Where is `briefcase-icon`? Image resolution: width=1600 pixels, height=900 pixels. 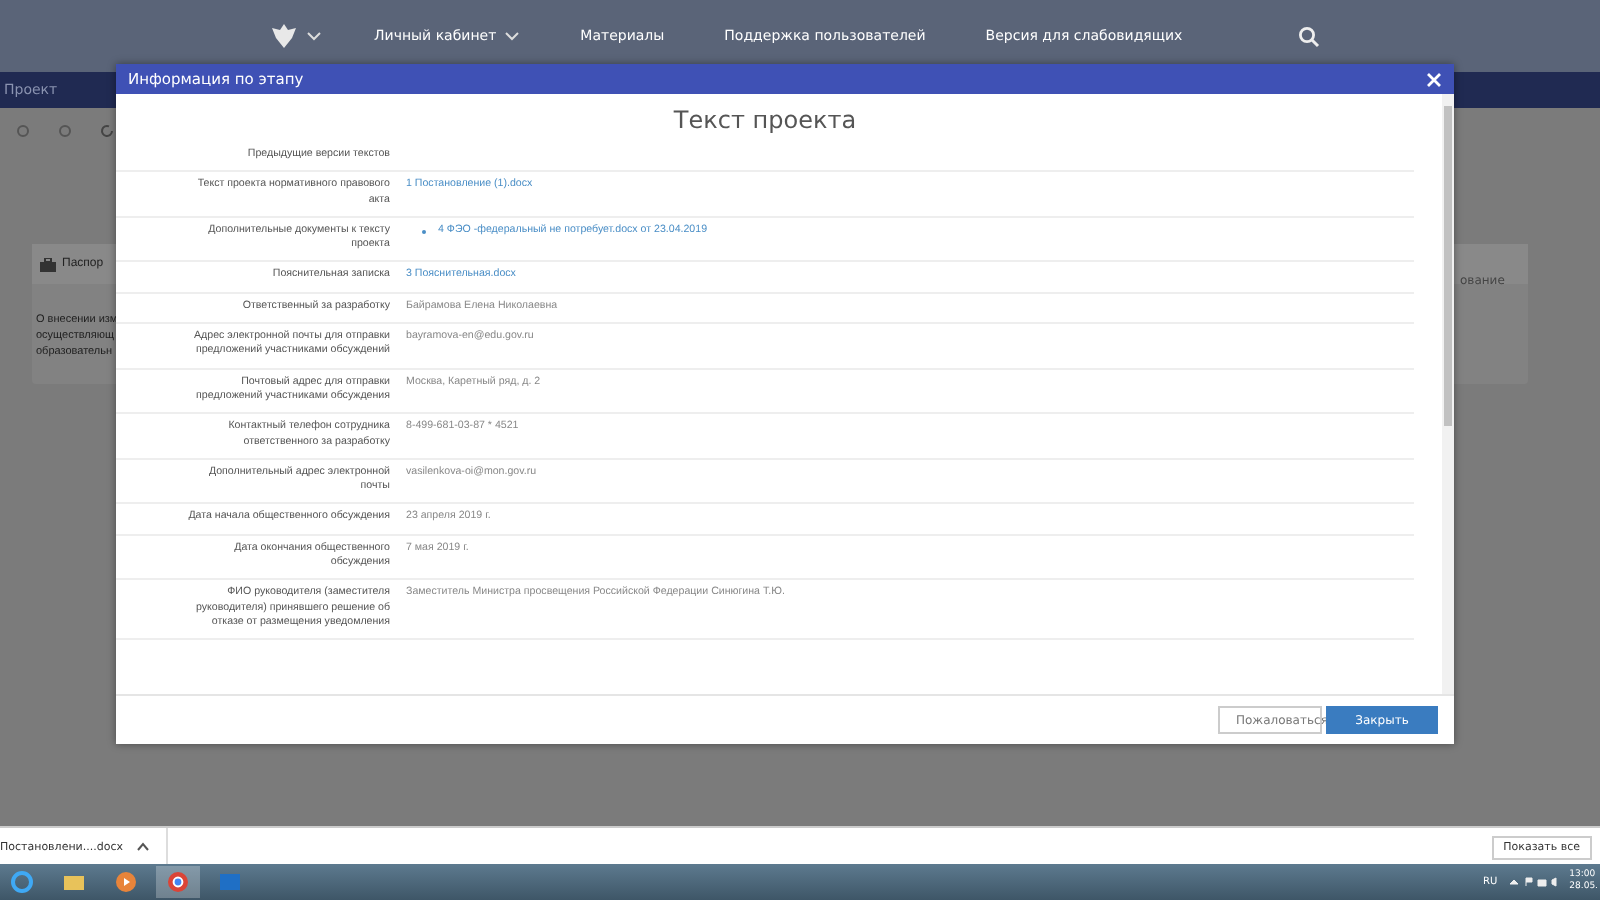
briefcase-icon is located at coordinates (48, 264).